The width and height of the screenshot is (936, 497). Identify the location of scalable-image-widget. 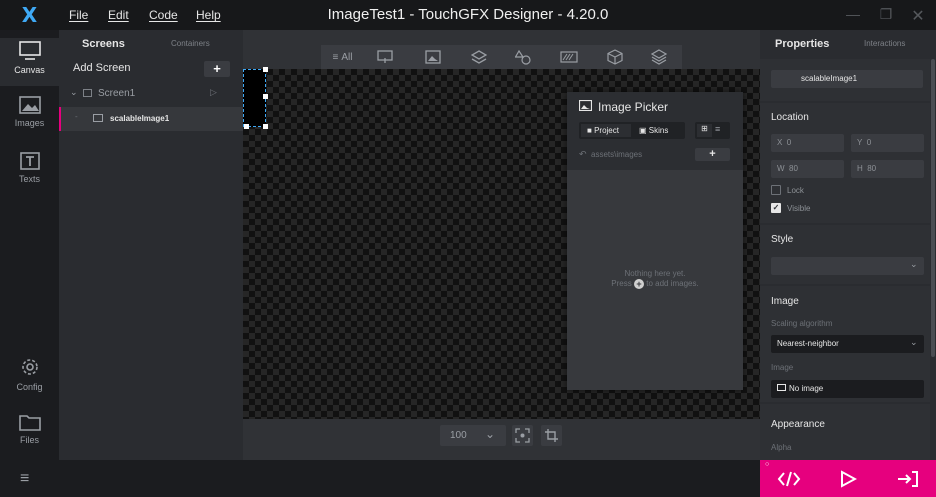
(255, 98).